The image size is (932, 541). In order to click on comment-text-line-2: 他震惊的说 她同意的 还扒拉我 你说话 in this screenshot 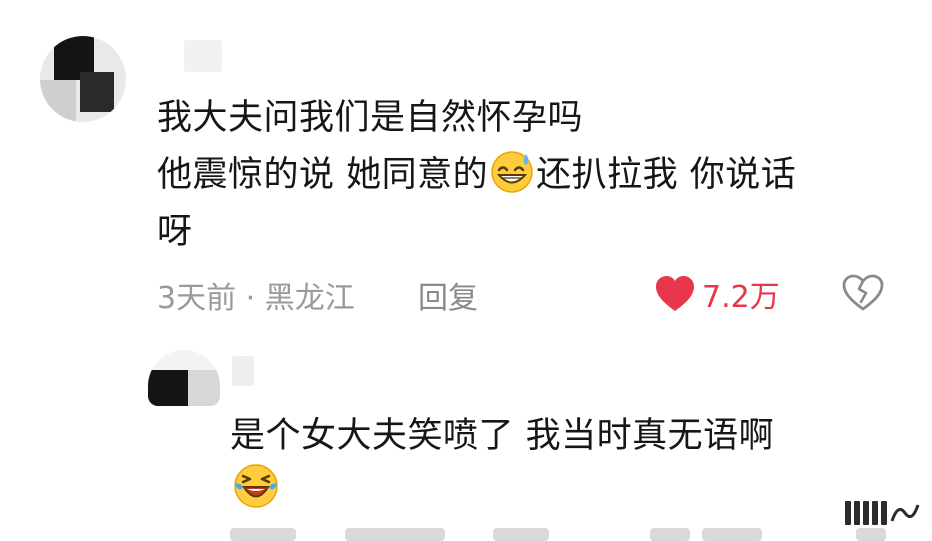, I will do `click(476, 175)`.